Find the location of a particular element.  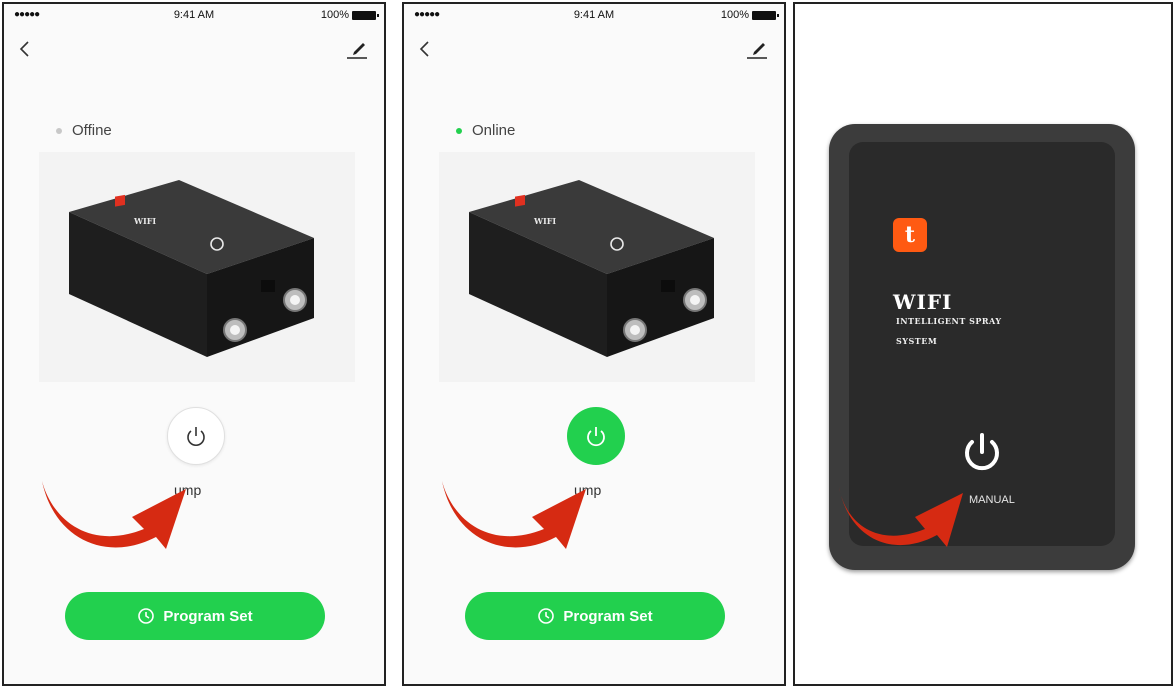

connection-status: Offine is located at coordinates (84, 130).